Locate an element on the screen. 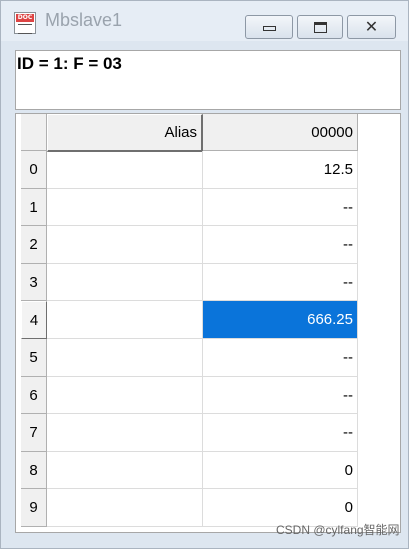  row-header: 7 is located at coordinates (34, 433).